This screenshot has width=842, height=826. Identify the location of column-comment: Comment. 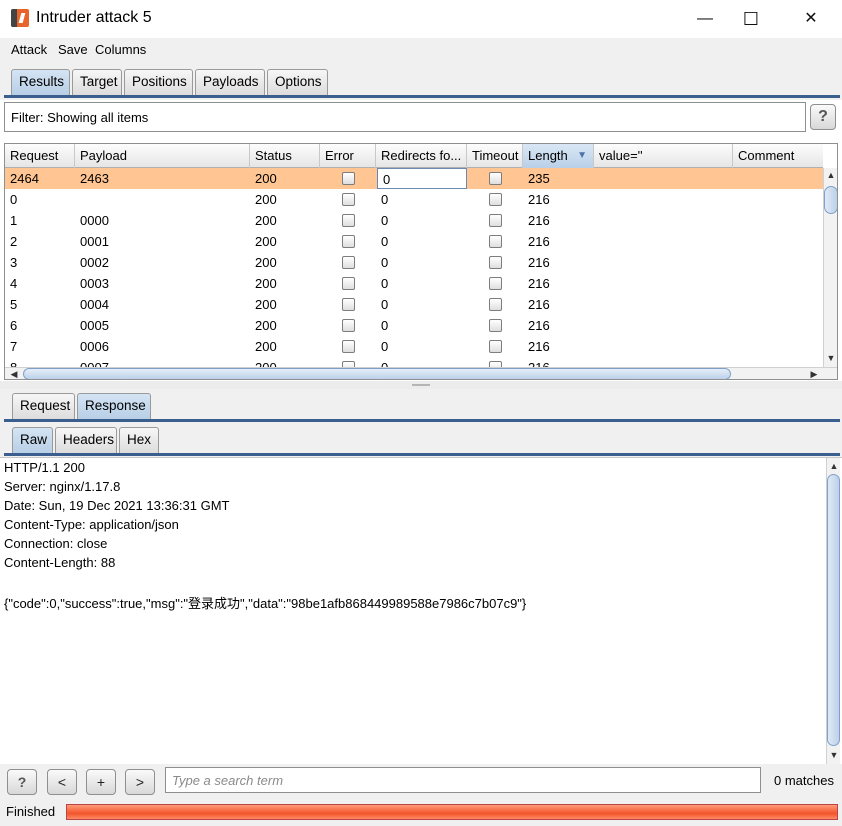
(778, 156).